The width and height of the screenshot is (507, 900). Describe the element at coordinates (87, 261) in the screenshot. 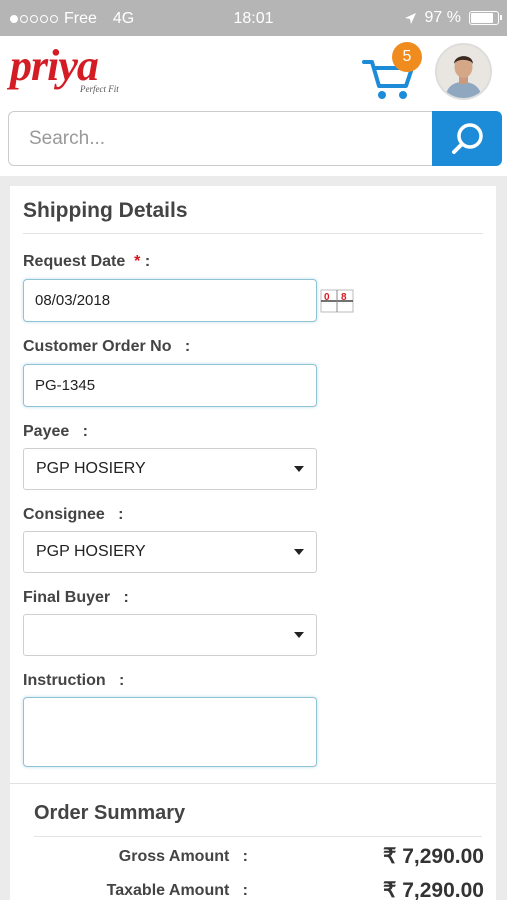

I see `request-date-label: Request Date * :` at that location.